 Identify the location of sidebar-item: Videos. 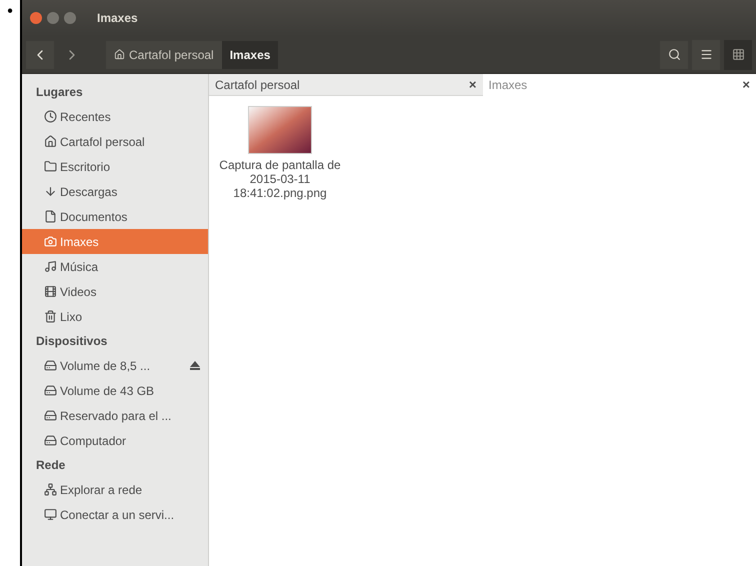
(115, 291).